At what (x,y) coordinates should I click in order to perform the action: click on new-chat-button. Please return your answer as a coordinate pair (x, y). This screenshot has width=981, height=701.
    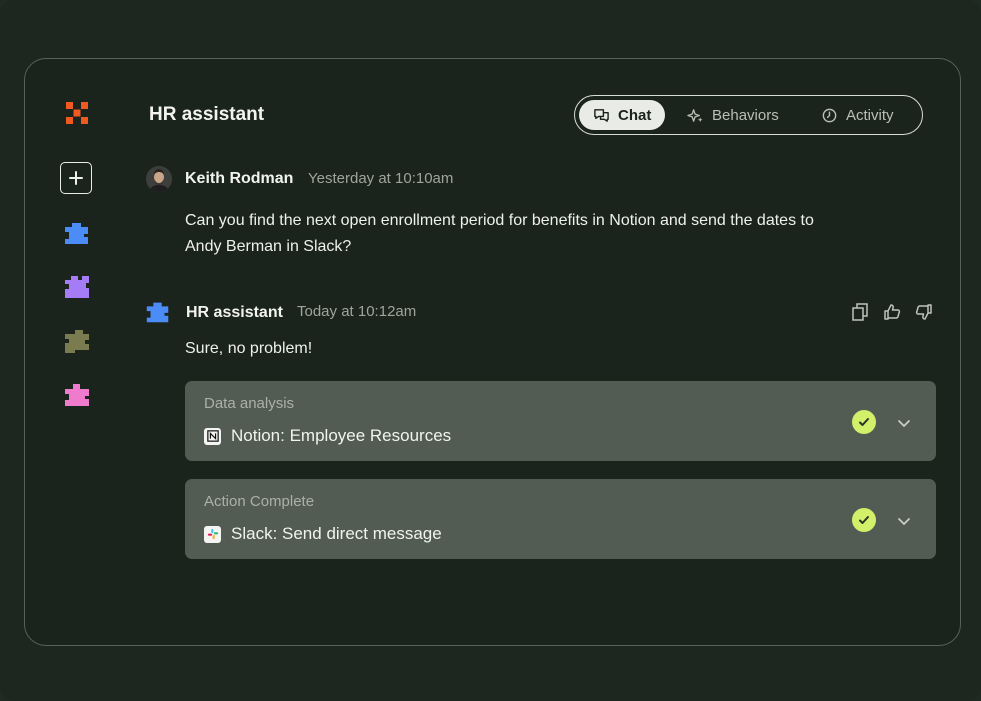
    Looking at the image, I should click on (76, 178).